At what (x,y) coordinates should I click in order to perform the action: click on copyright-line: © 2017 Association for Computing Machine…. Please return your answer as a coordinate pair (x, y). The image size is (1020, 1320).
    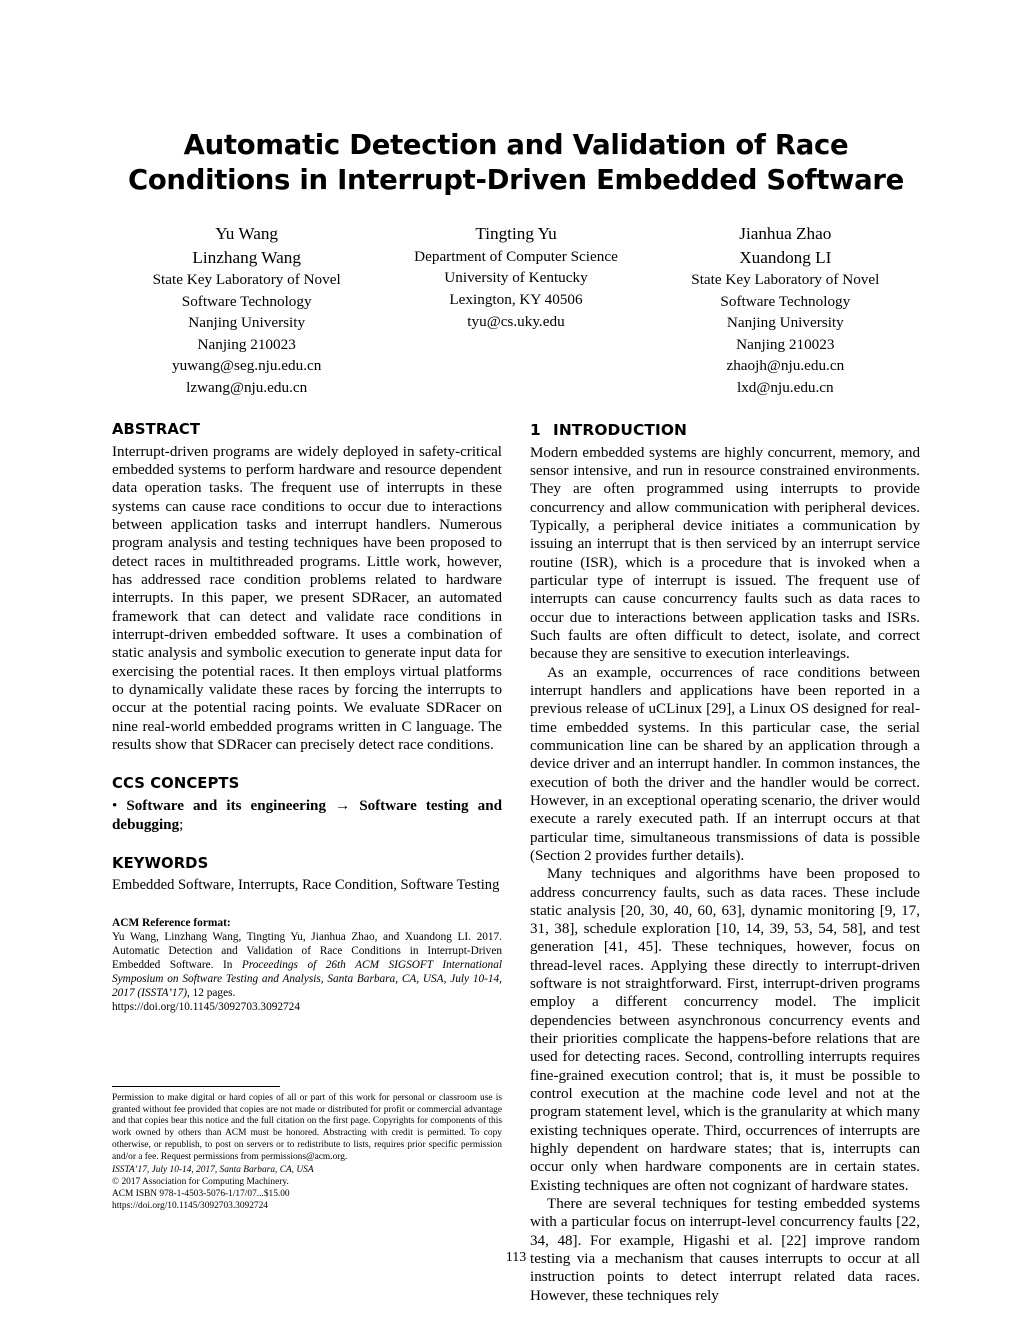
    Looking at the image, I should click on (200, 1182).